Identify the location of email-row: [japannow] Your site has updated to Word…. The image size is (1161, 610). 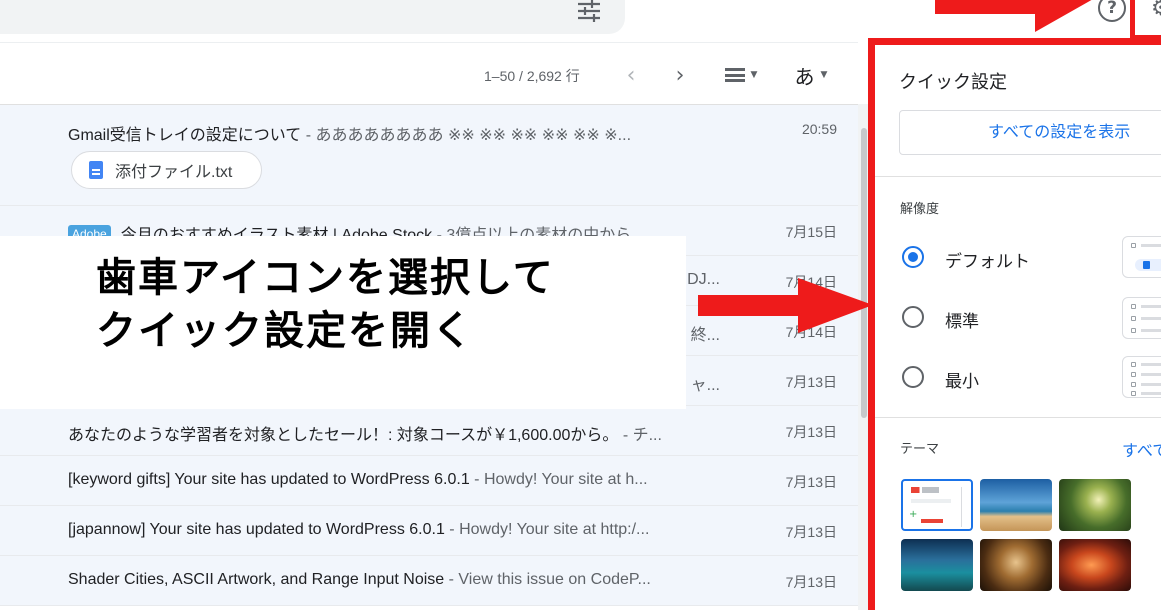
(429, 531).